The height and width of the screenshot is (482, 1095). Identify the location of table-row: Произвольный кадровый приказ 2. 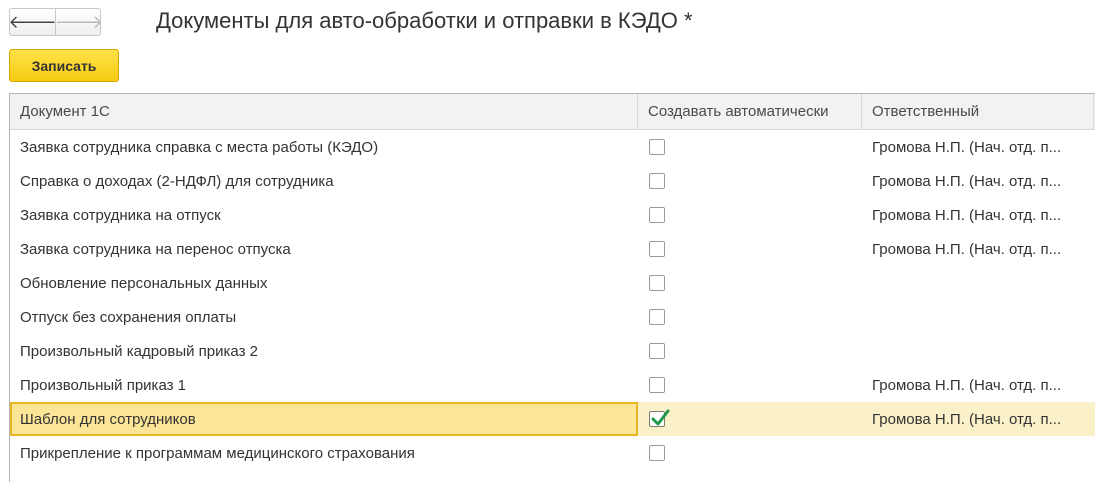
(552, 351).